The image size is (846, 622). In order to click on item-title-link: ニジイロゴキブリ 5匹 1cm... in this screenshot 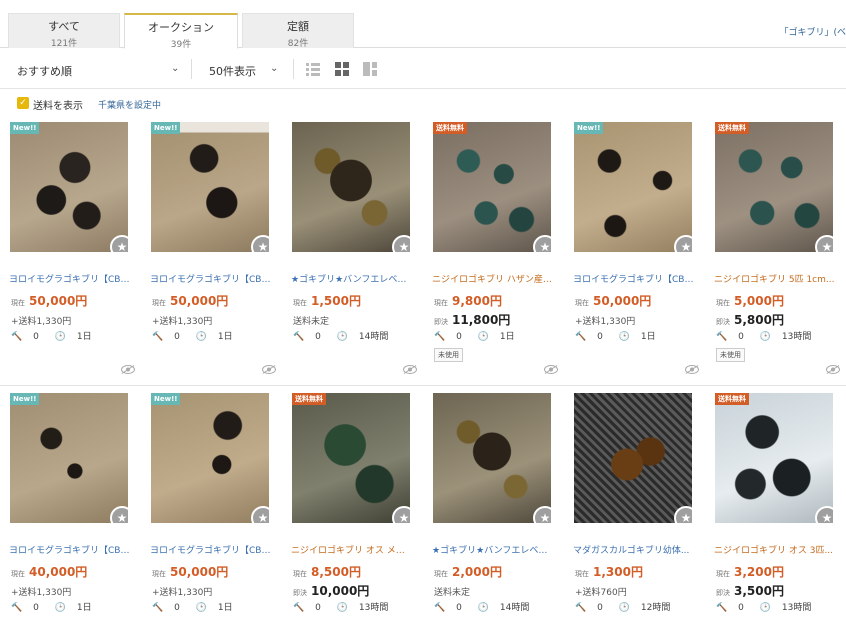, I will do `click(775, 278)`.